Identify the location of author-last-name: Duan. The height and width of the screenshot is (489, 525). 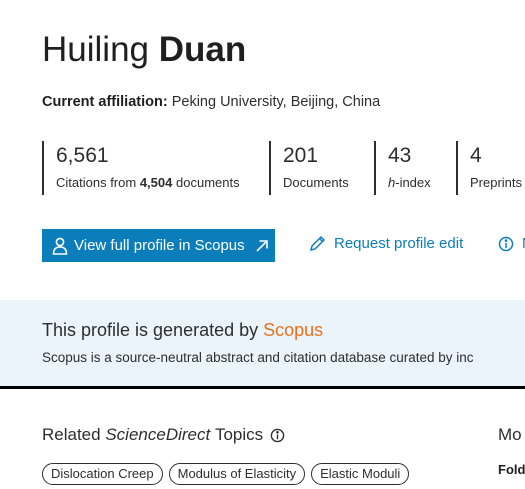
(202, 49).